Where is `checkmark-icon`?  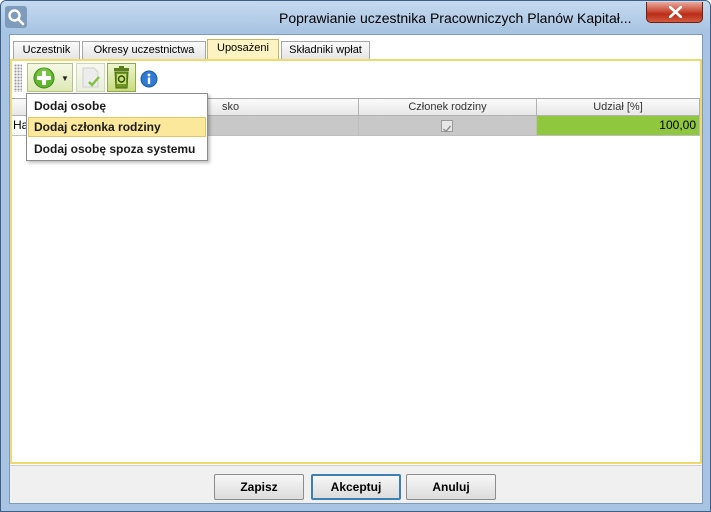 checkmark-icon is located at coordinates (447, 129).